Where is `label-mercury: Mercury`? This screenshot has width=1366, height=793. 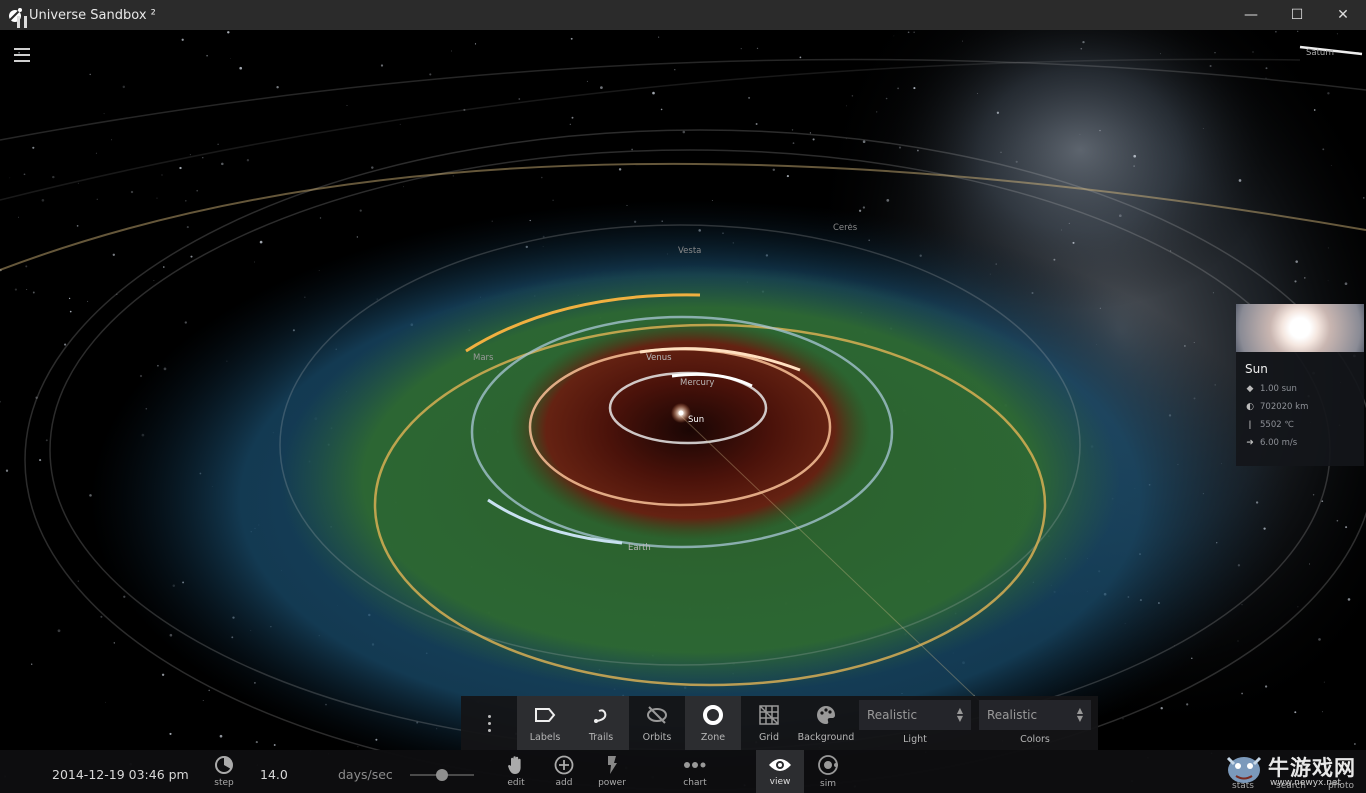 label-mercury: Mercury is located at coordinates (697, 383).